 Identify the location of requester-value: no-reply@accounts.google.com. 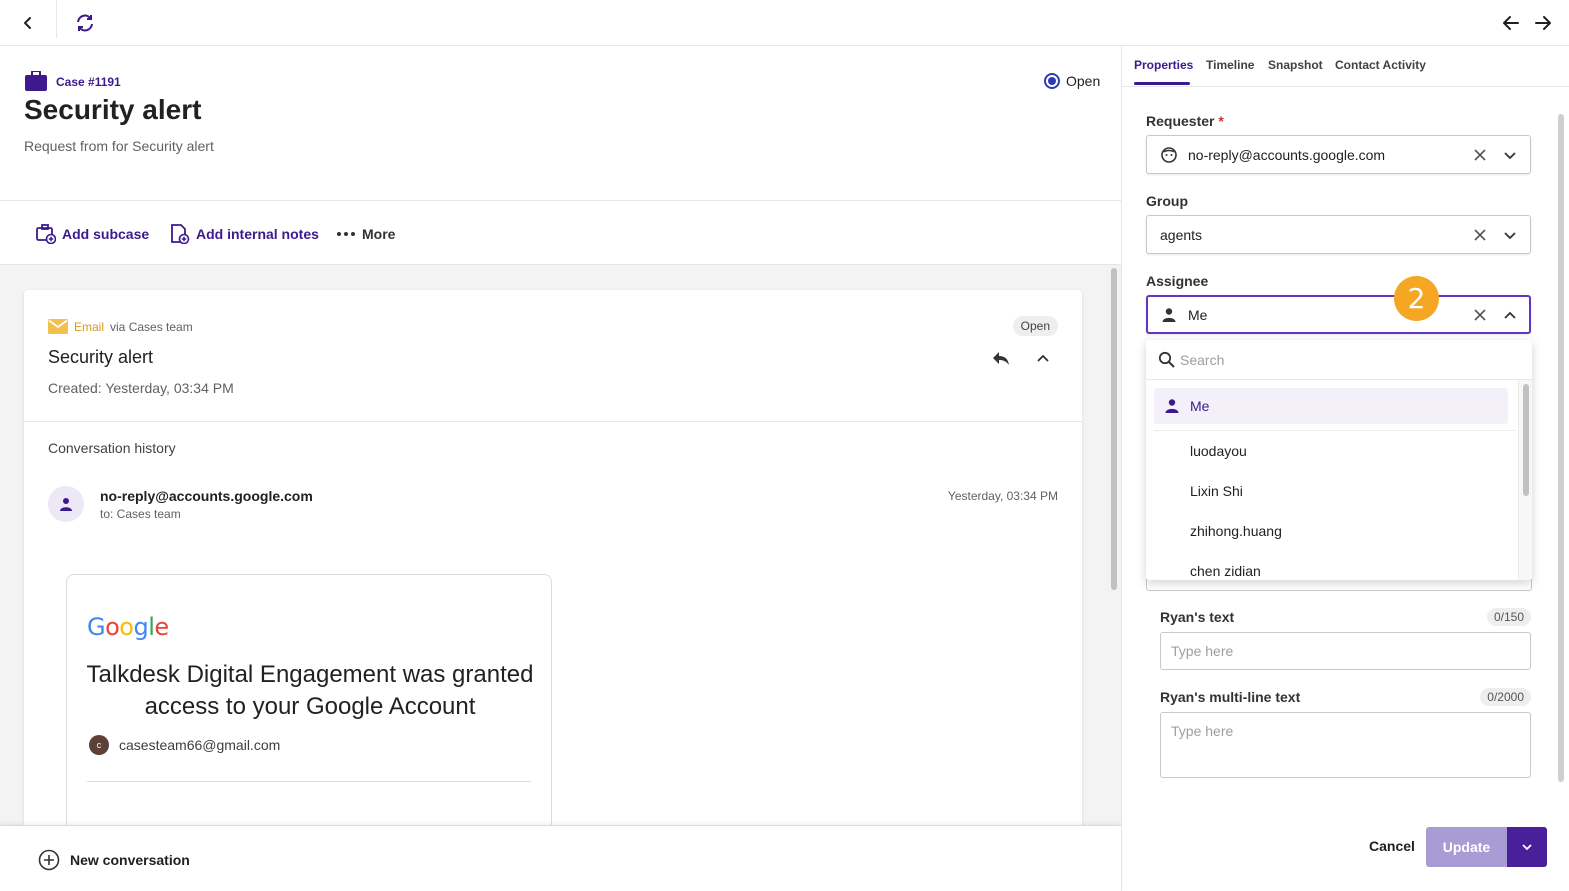
(1287, 155).